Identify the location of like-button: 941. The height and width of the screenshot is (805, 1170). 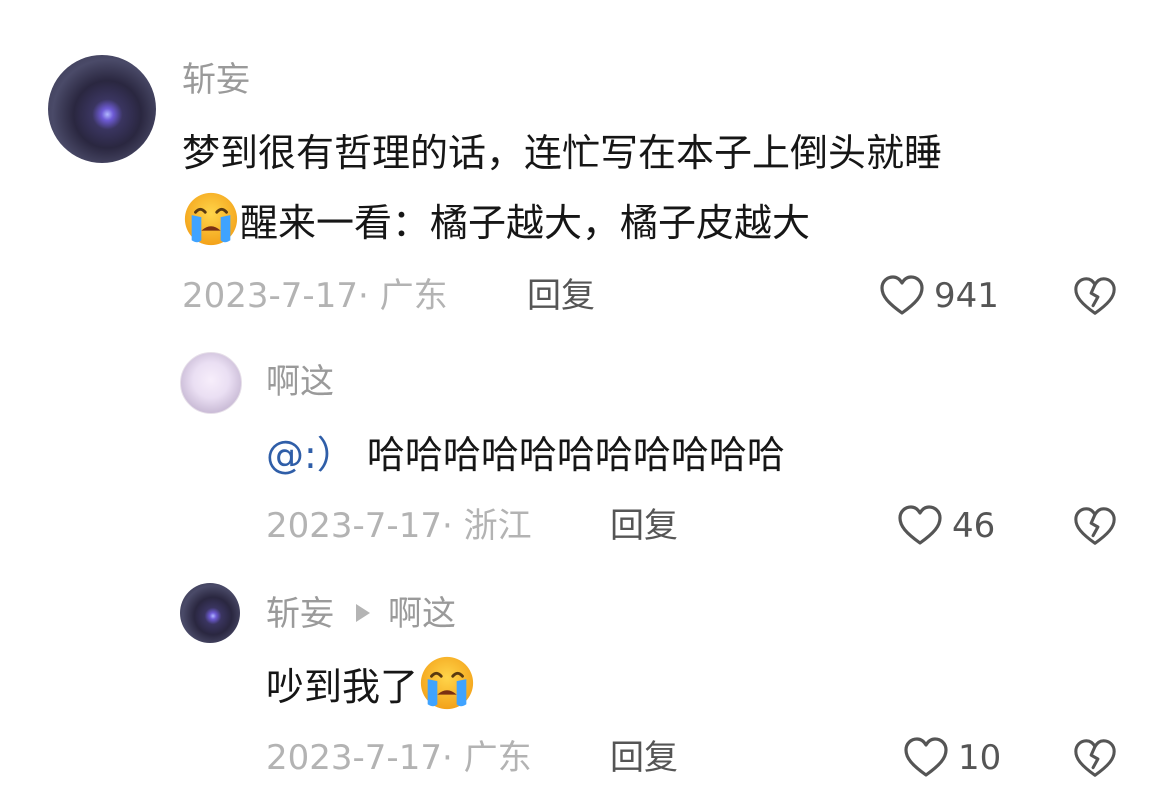
(938, 296).